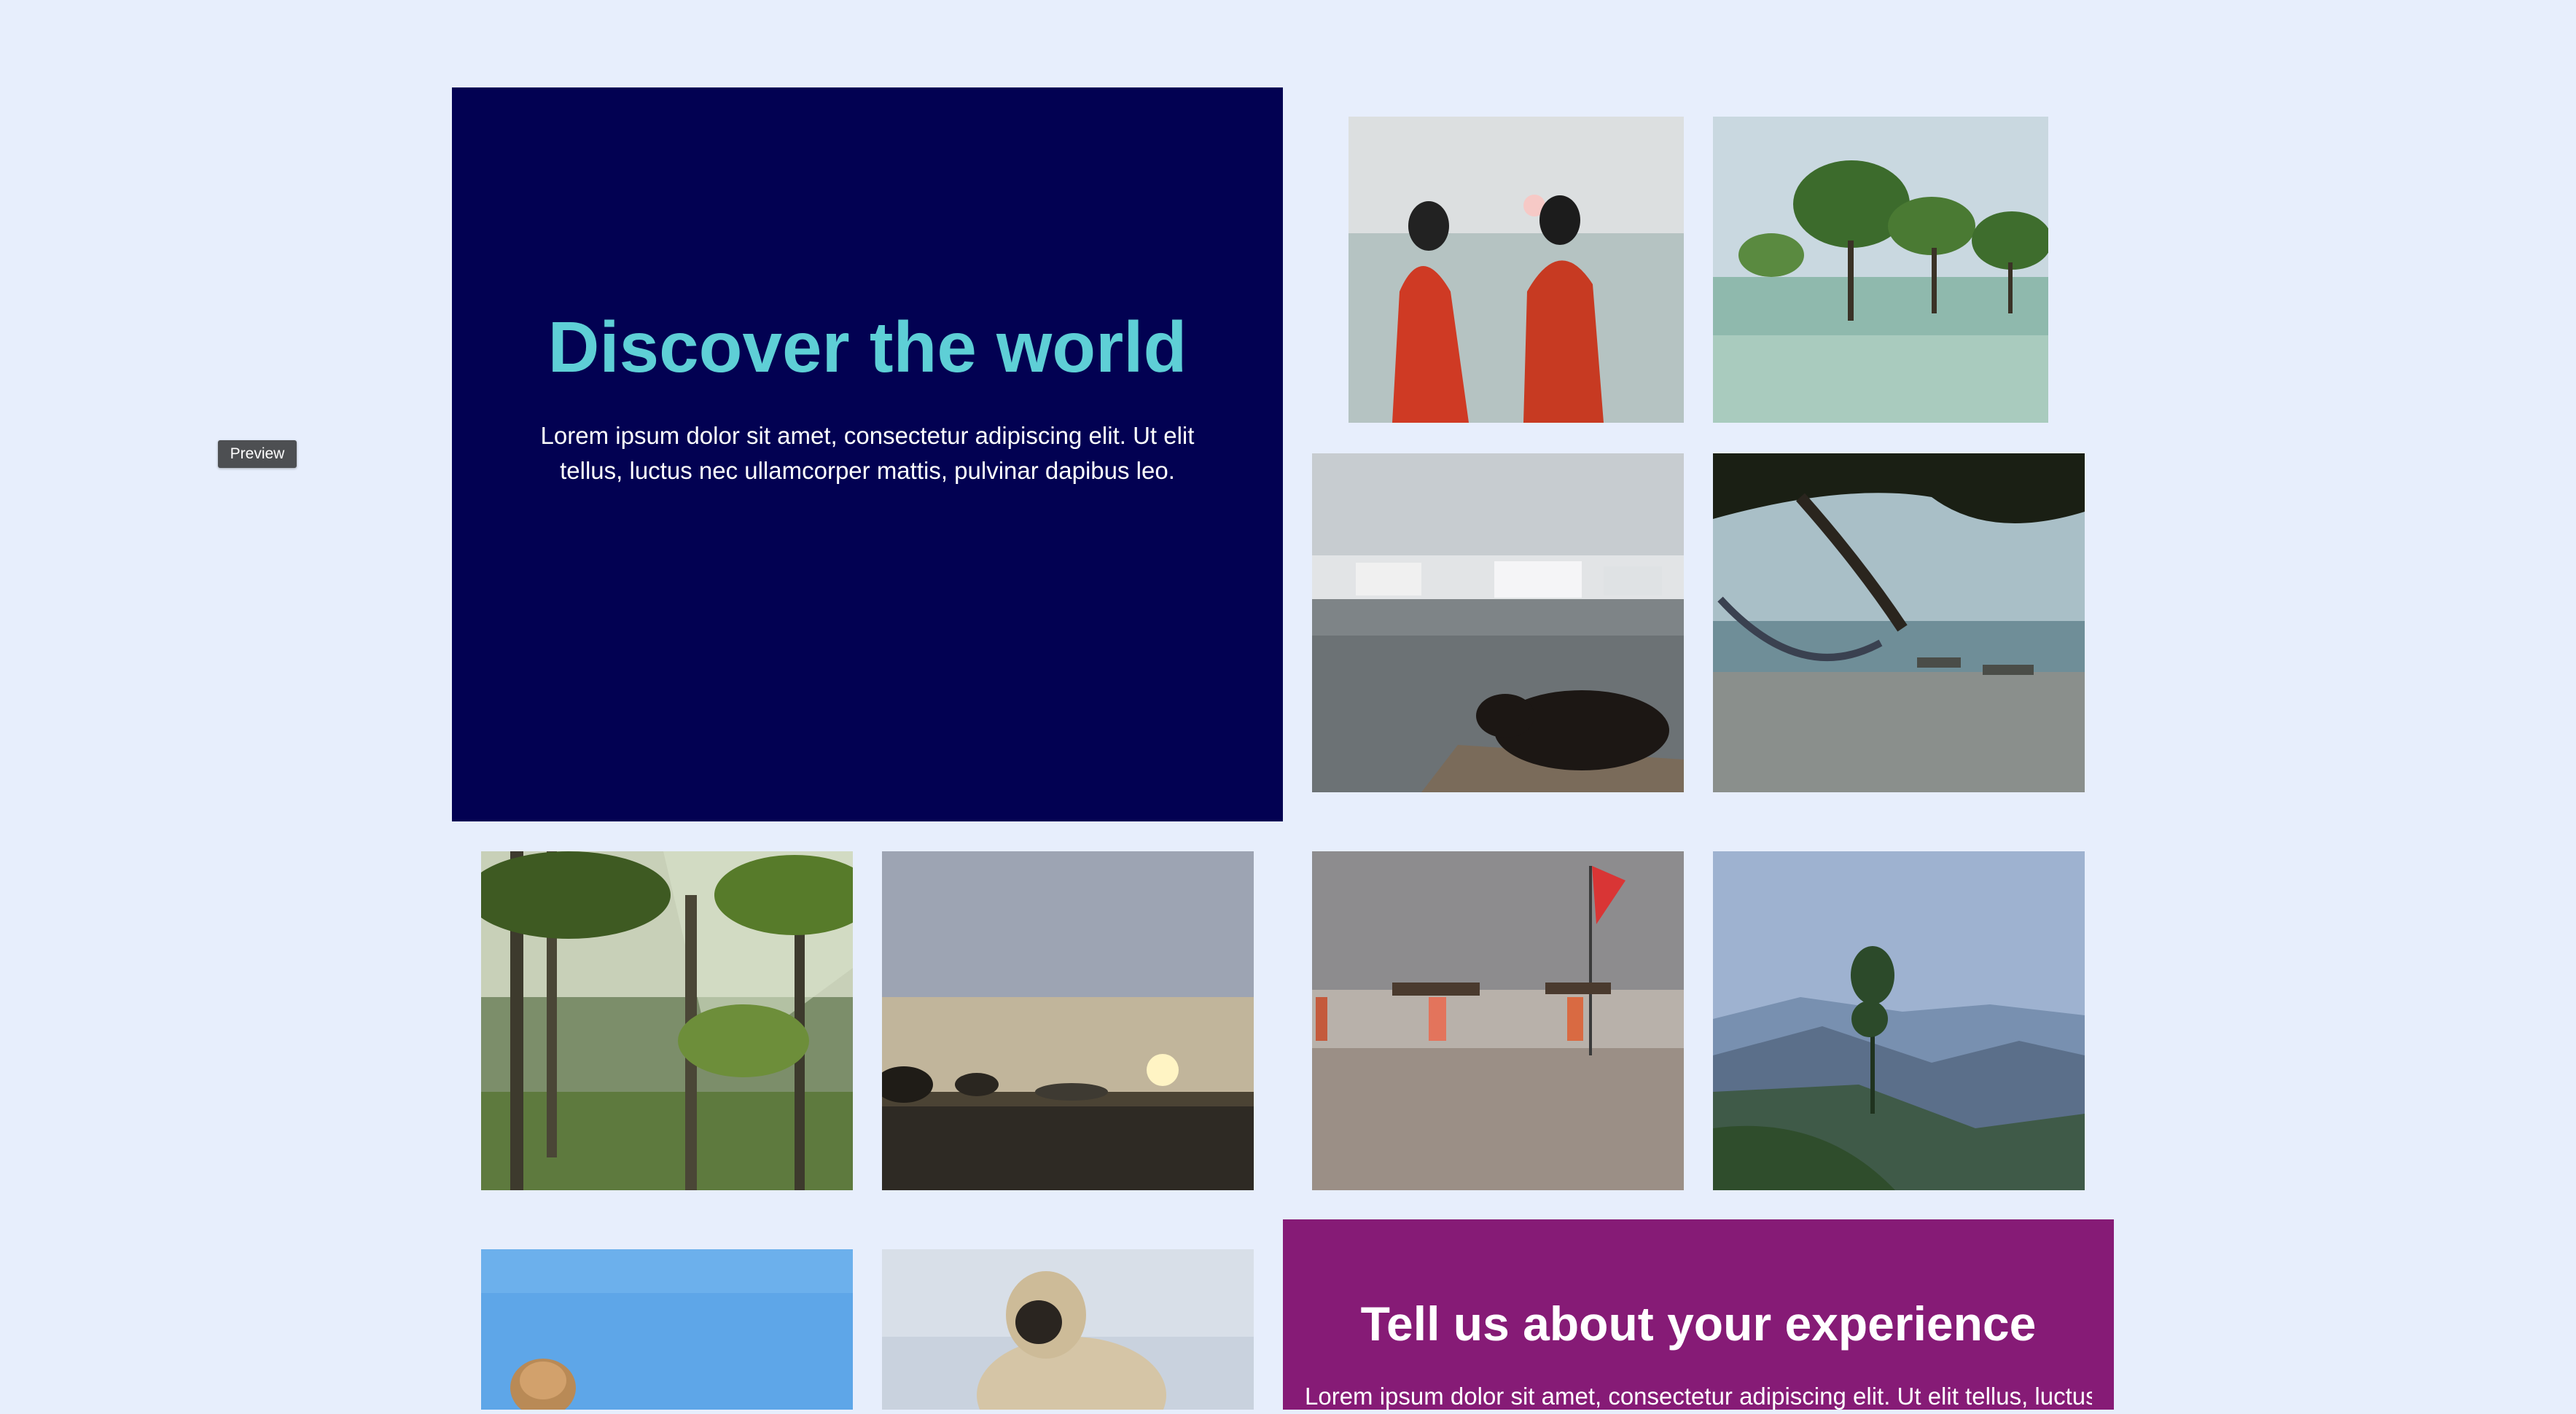 The height and width of the screenshot is (1414, 2576). I want to click on photo-hammock-beach, so click(1899, 622).